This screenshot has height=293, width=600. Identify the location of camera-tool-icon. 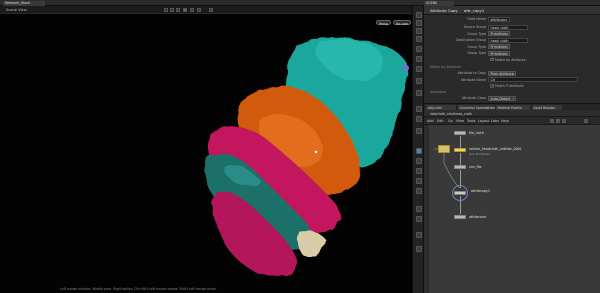
(419, 235).